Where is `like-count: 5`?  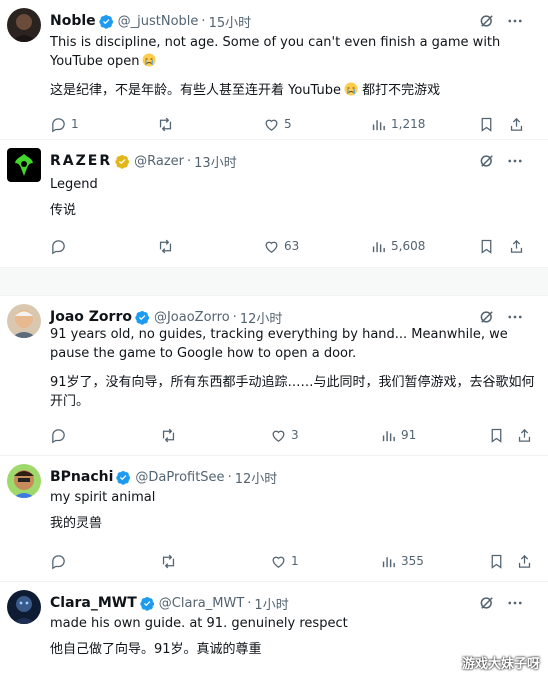 like-count: 5 is located at coordinates (288, 124).